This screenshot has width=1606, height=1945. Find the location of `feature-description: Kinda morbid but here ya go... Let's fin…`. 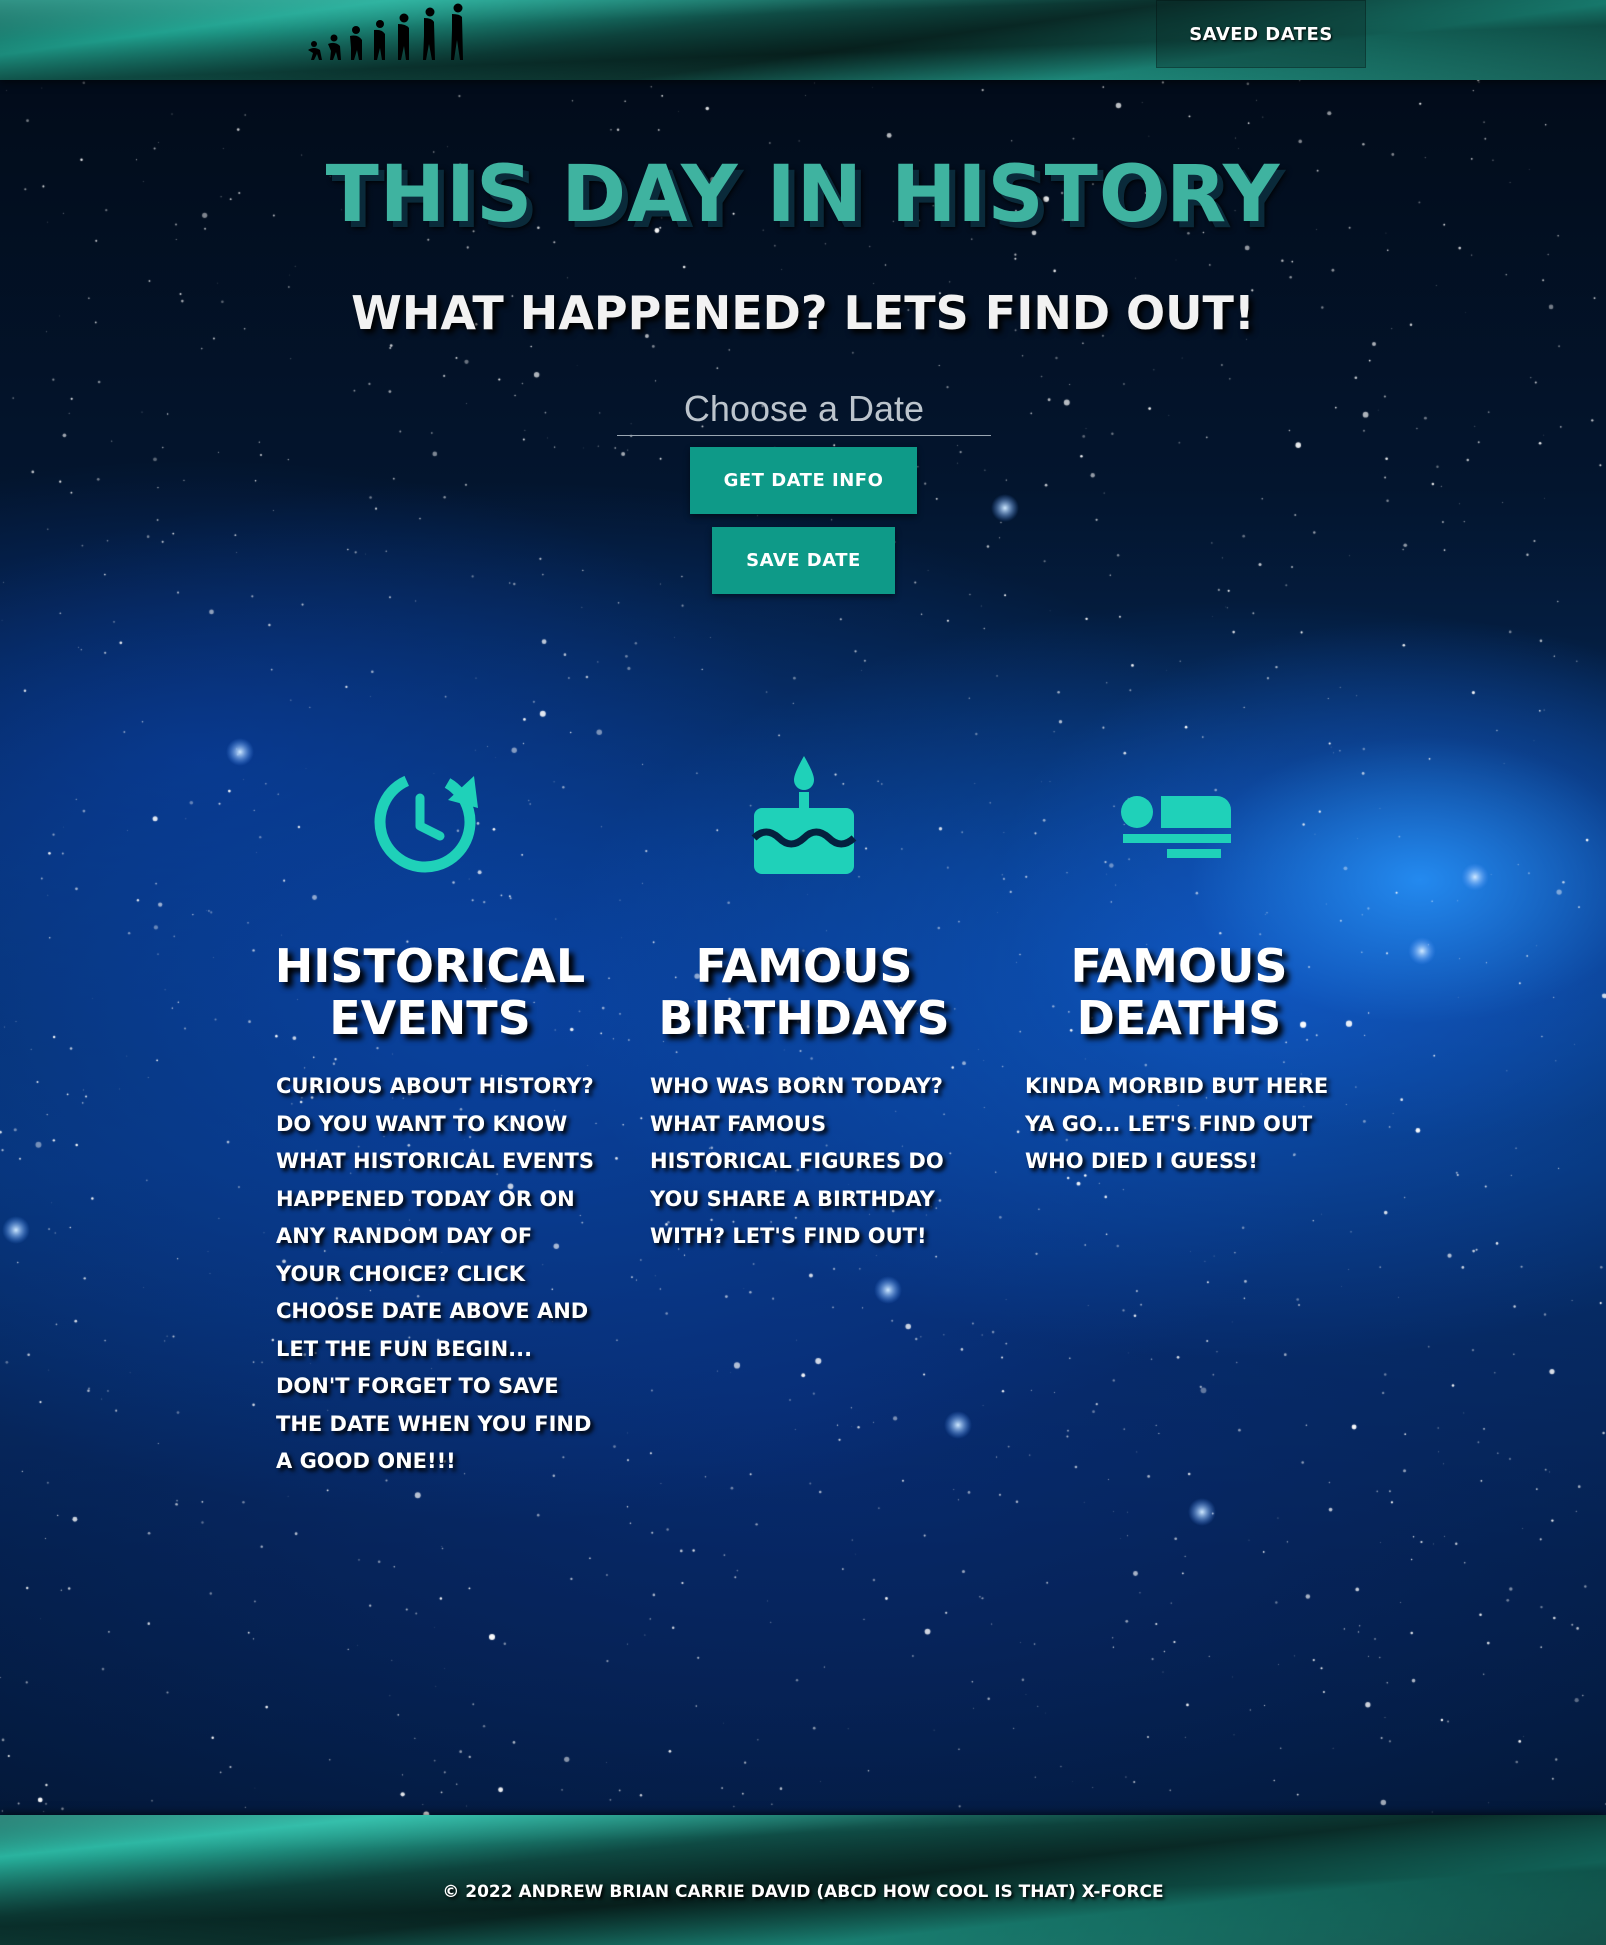

feature-description: Kinda morbid but here ya go... Let's fin… is located at coordinates (1177, 1123).